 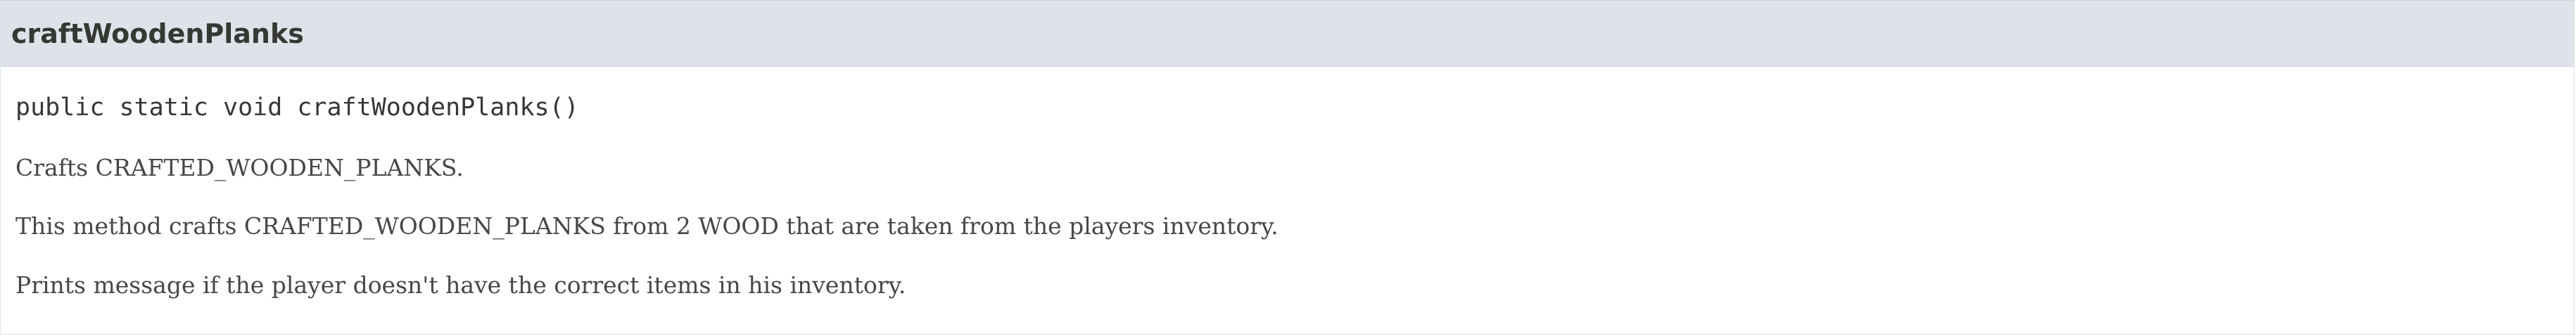 What do you see at coordinates (157, 33) in the screenshot?
I see `method-name: craftWoodenPlanks` at bounding box center [157, 33].